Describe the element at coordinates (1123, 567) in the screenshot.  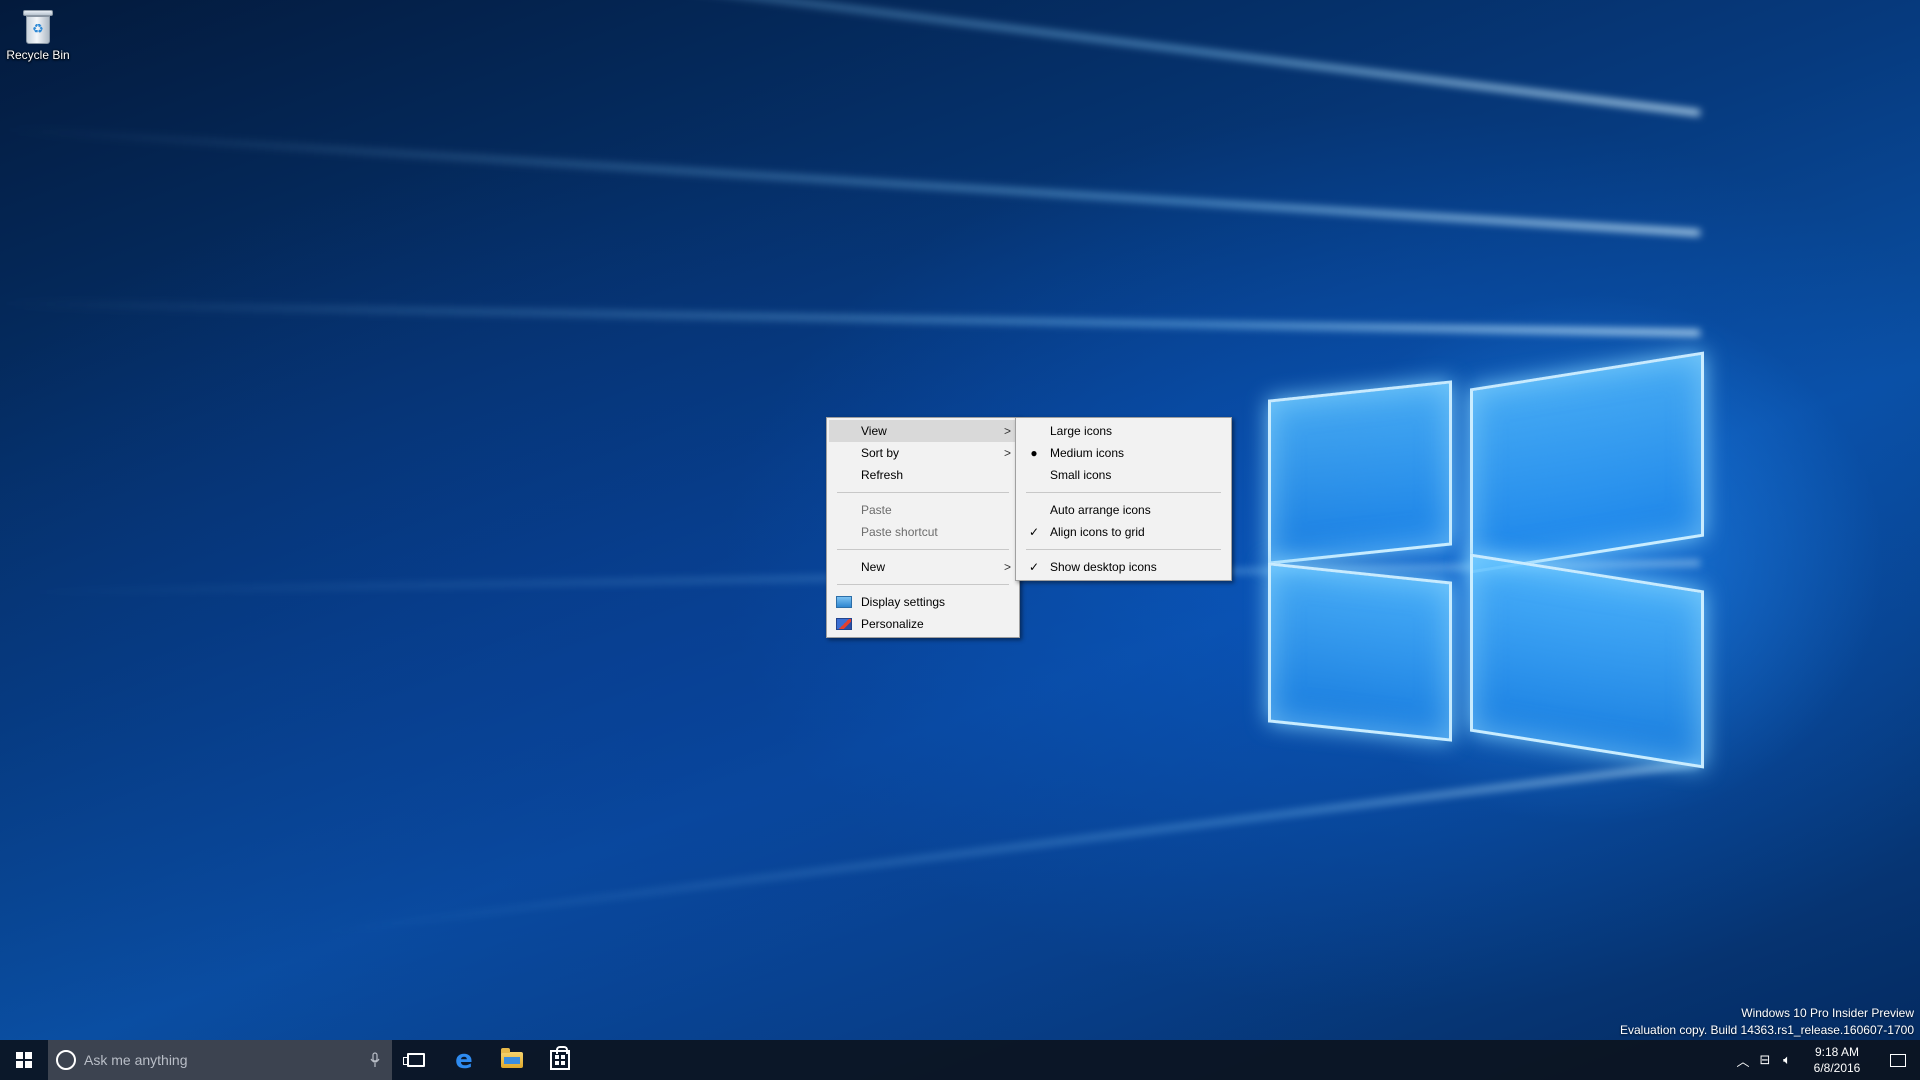
I see `menu-item-show-desktop-icons: ✓ Show desktop icons` at that location.